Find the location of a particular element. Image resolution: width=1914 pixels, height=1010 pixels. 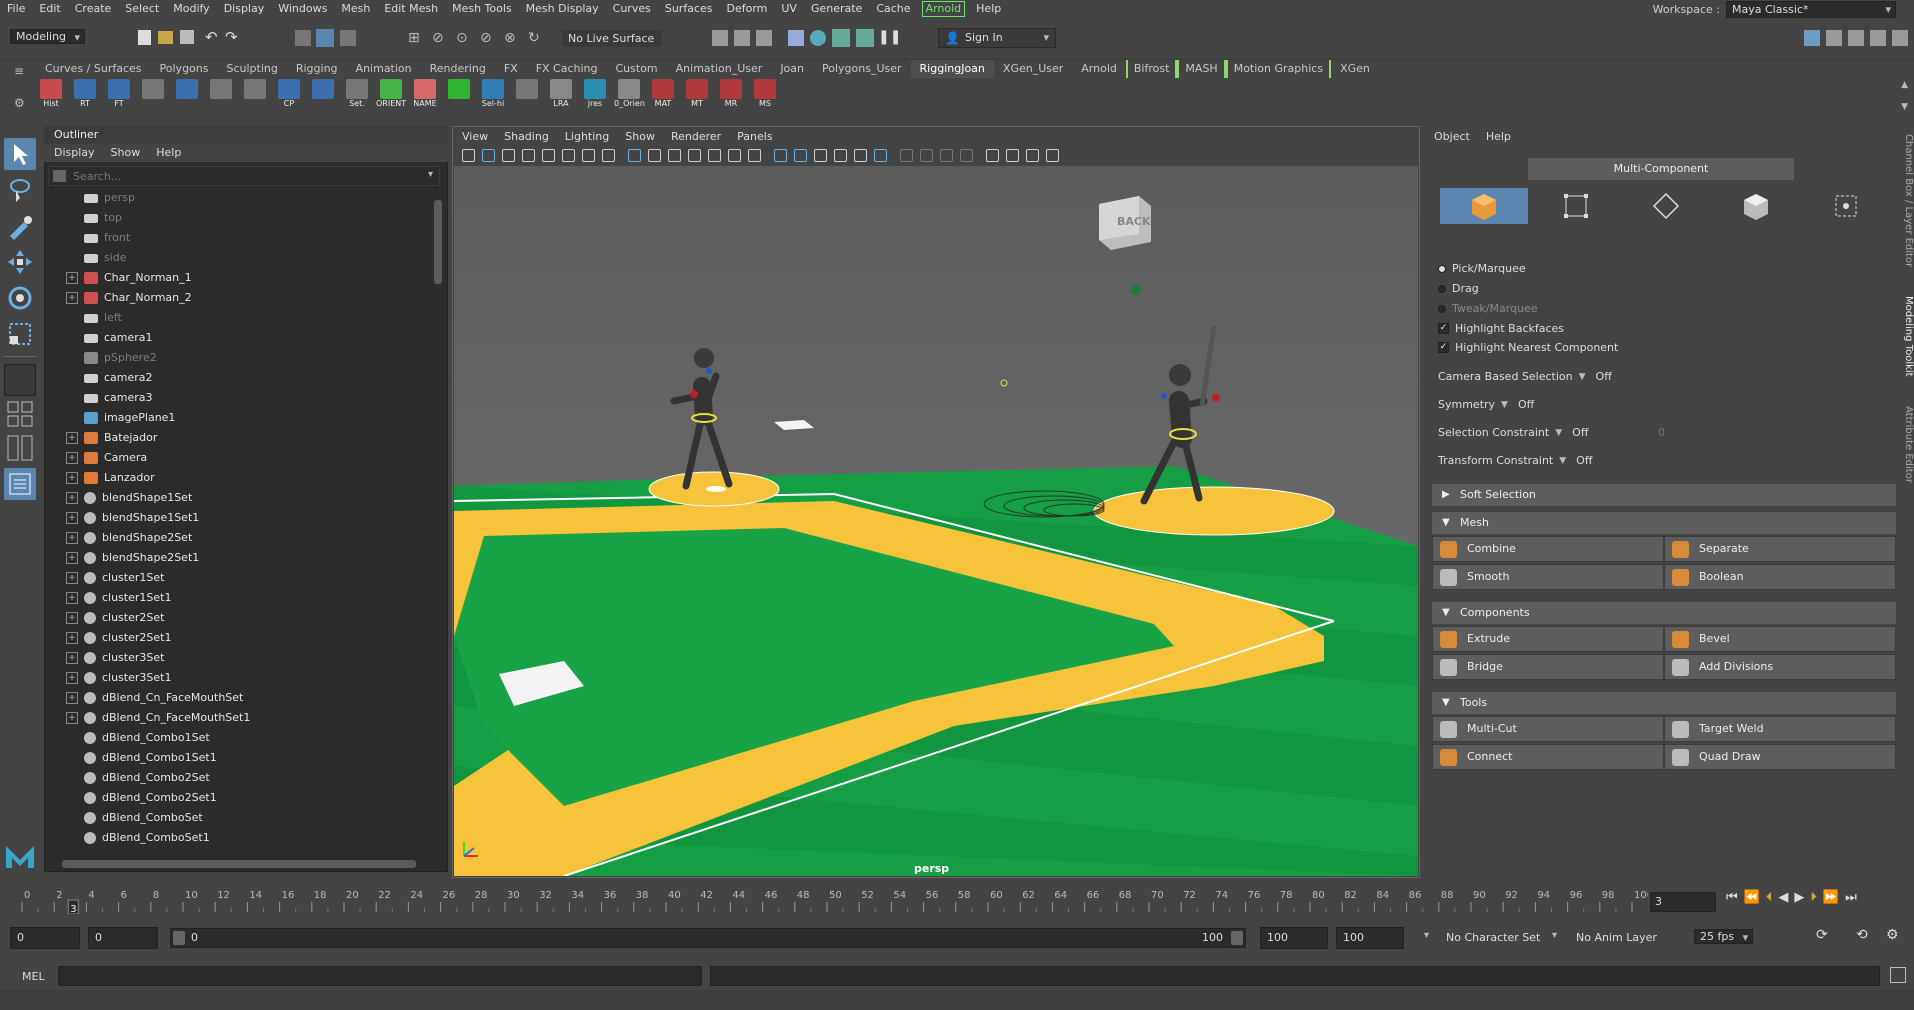

range-bar: 0 100 is located at coordinates (708, 938).